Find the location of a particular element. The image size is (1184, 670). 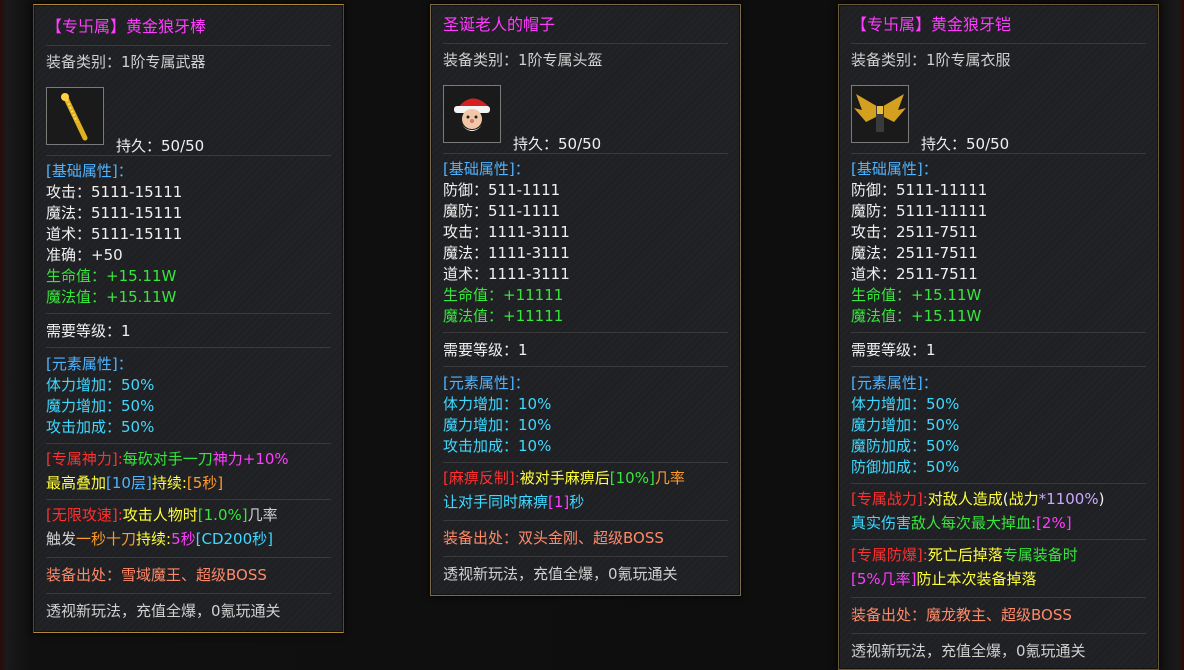

stat-line: 魔法：2511-7511 is located at coordinates (914, 253).